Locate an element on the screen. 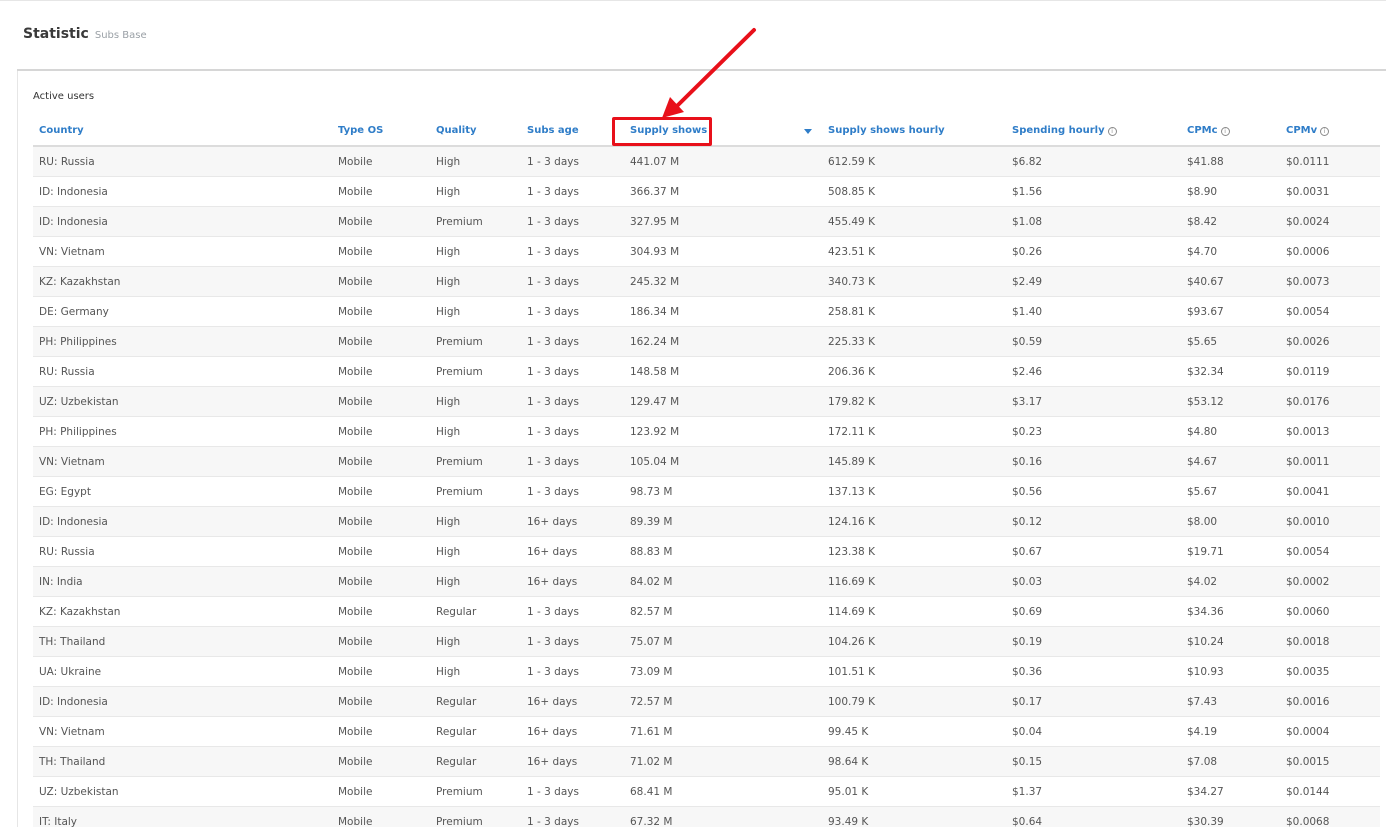 The image size is (1386, 827). cell-supply-shows-hourly: 98.64 K is located at coordinates (914, 761).